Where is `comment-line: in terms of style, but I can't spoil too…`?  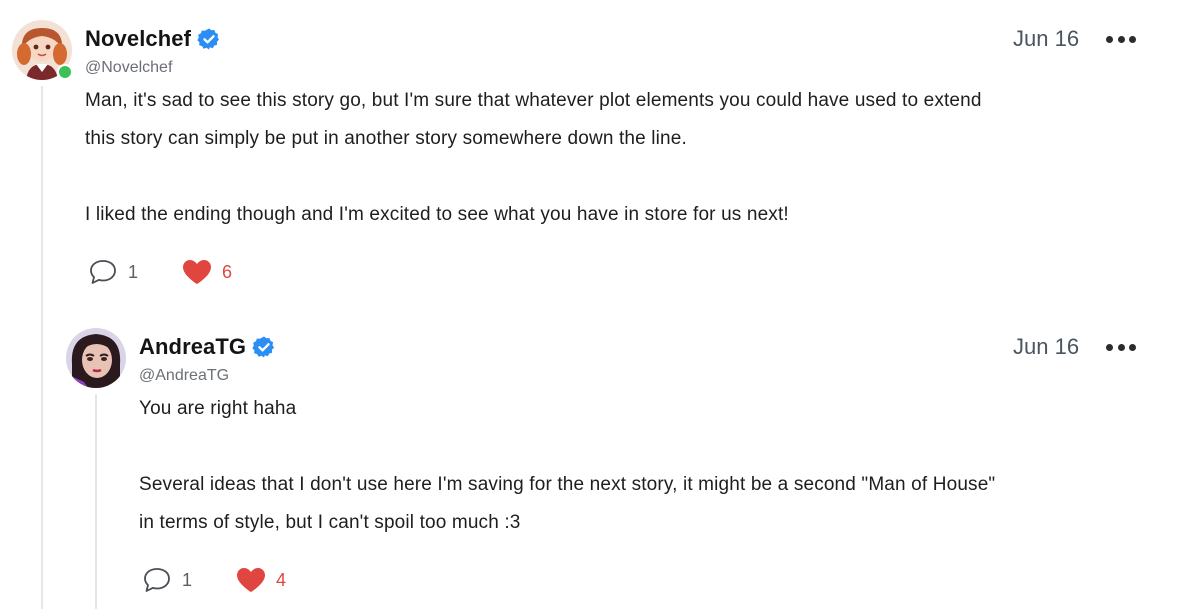 comment-line: in terms of style, but I can't spoil too… is located at coordinates (330, 522).